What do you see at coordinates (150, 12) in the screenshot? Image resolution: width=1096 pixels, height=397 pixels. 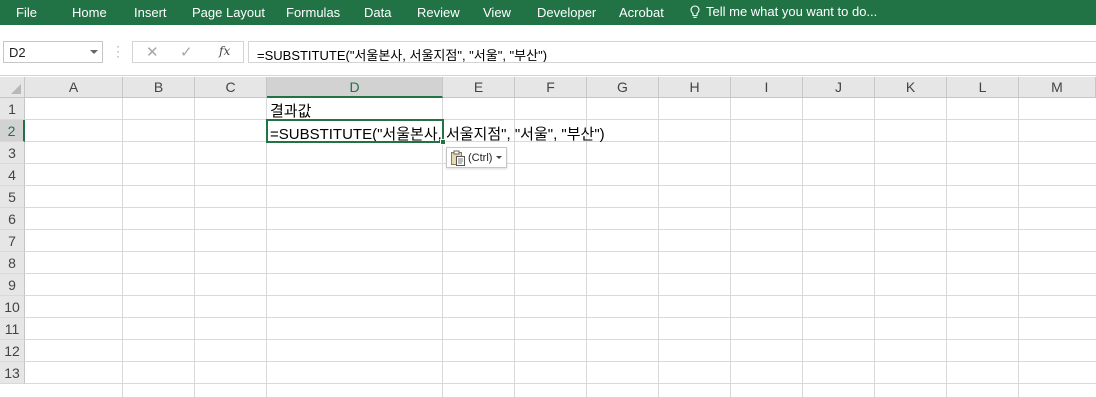 I see `tab-insert: Insert` at bounding box center [150, 12].